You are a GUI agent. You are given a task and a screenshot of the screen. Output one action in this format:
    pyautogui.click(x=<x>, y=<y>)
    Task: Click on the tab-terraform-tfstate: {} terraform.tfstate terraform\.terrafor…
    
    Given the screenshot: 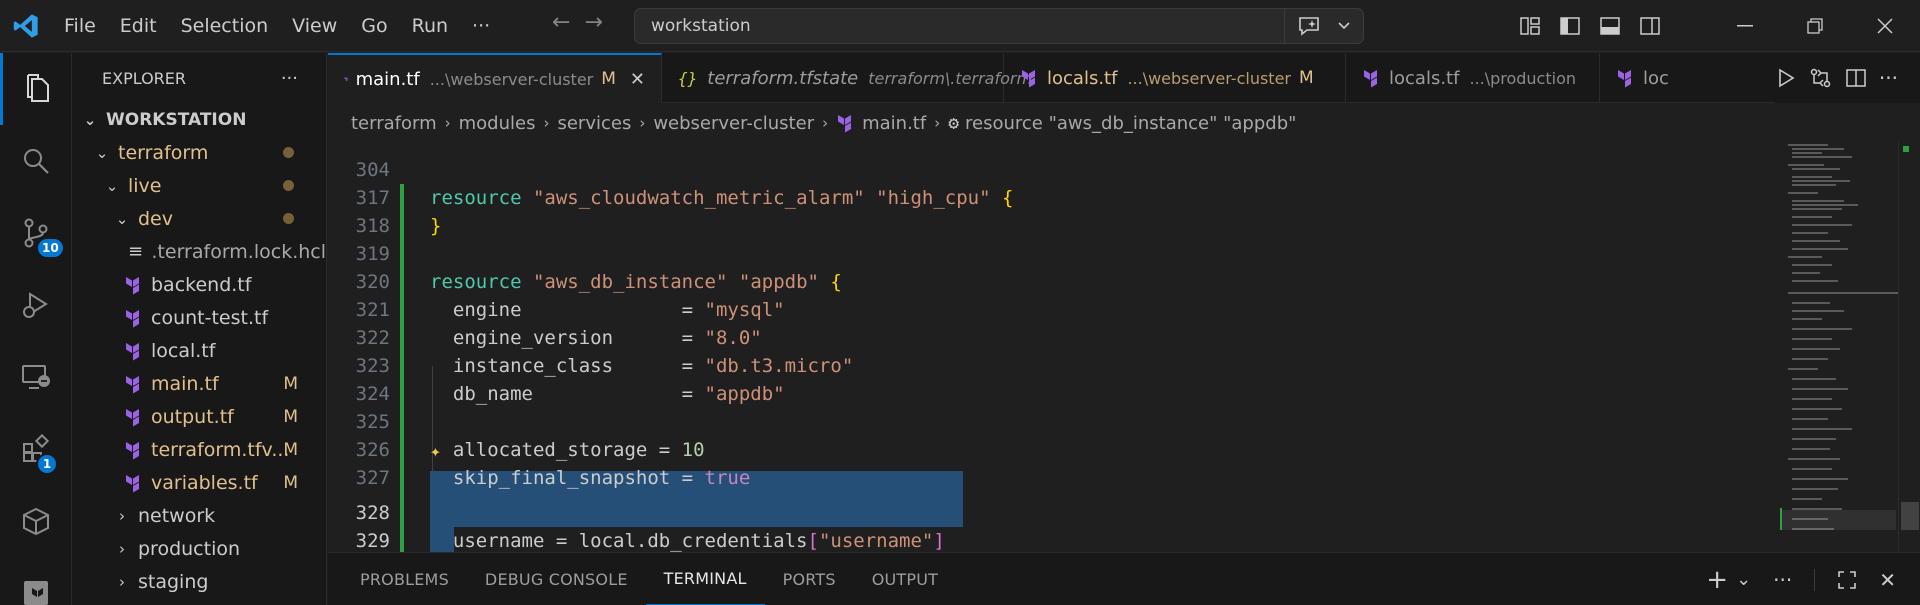 What is the action you would take?
    pyautogui.click(x=847, y=78)
    